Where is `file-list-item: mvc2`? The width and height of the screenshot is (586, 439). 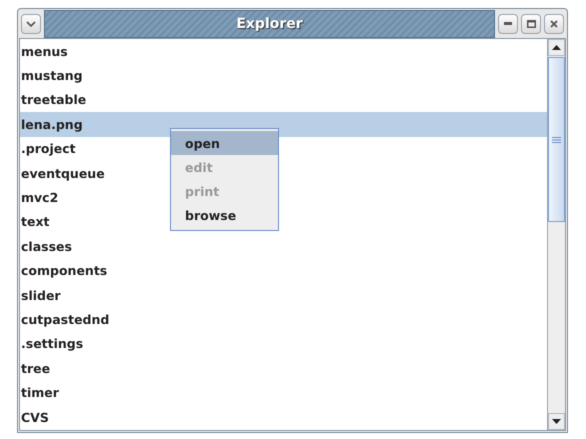 file-list-item: mvc2 is located at coordinates (39, 198).